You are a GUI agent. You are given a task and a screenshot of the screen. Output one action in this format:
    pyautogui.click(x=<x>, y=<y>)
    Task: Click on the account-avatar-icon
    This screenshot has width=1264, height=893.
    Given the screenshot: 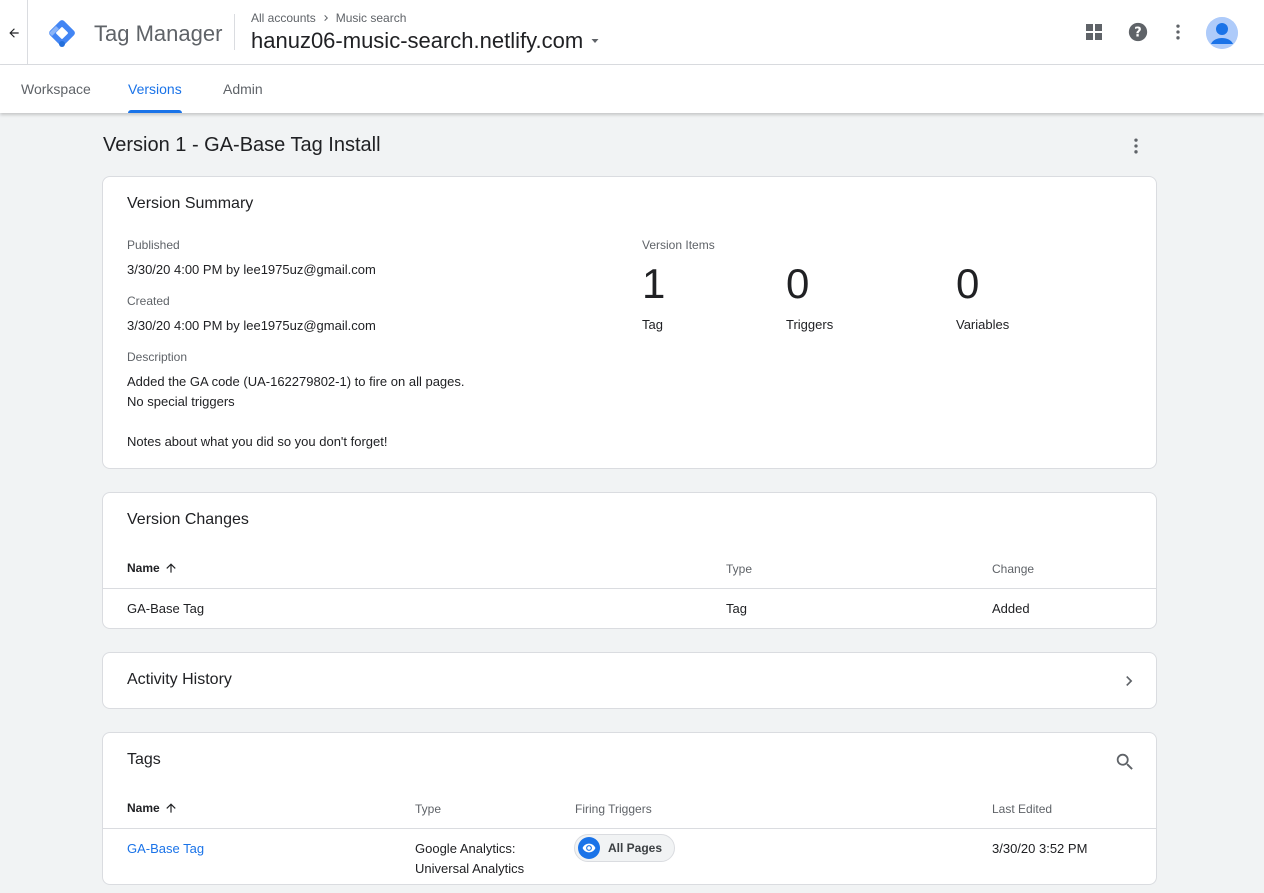 What is the action you would take?
    pyautogui.click(x=1222, y=33)
    